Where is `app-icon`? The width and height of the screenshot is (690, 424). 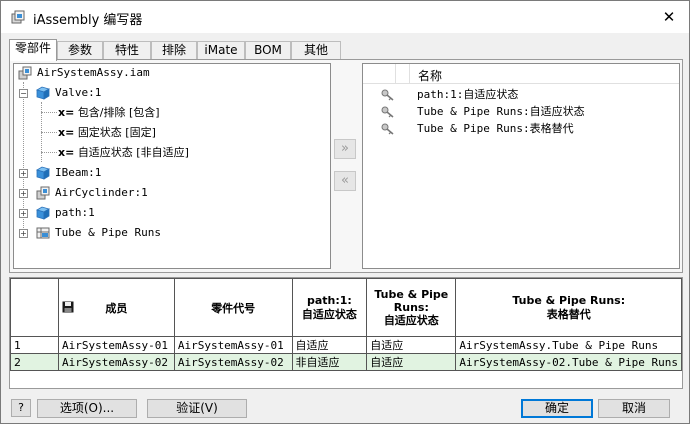
app-icon is located at coordinates (18, 17).